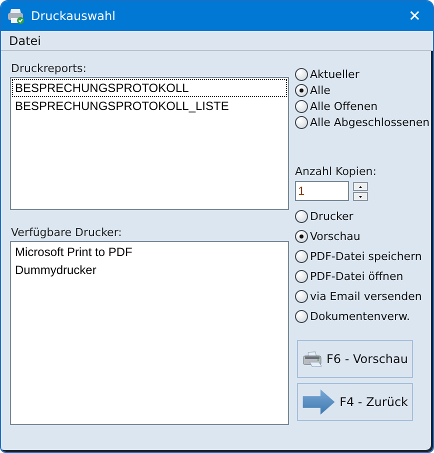 The width and height of the screenshot is (434, 453). What do you see at coordinates (362, 74) in the screenshot?
I see `radio-option: Aktueller` at bounding box center [362, 74].